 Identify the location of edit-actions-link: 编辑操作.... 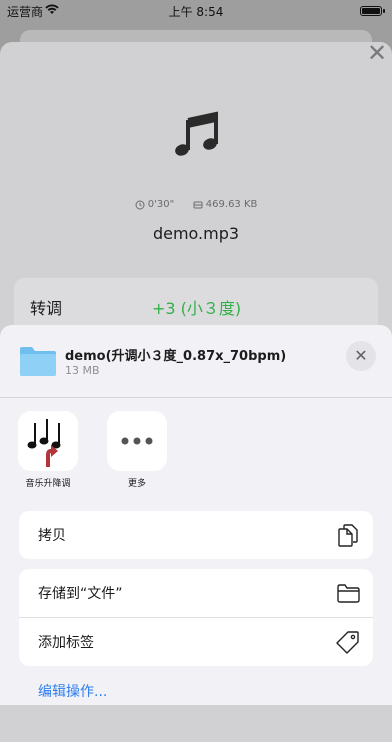
(72, 691).